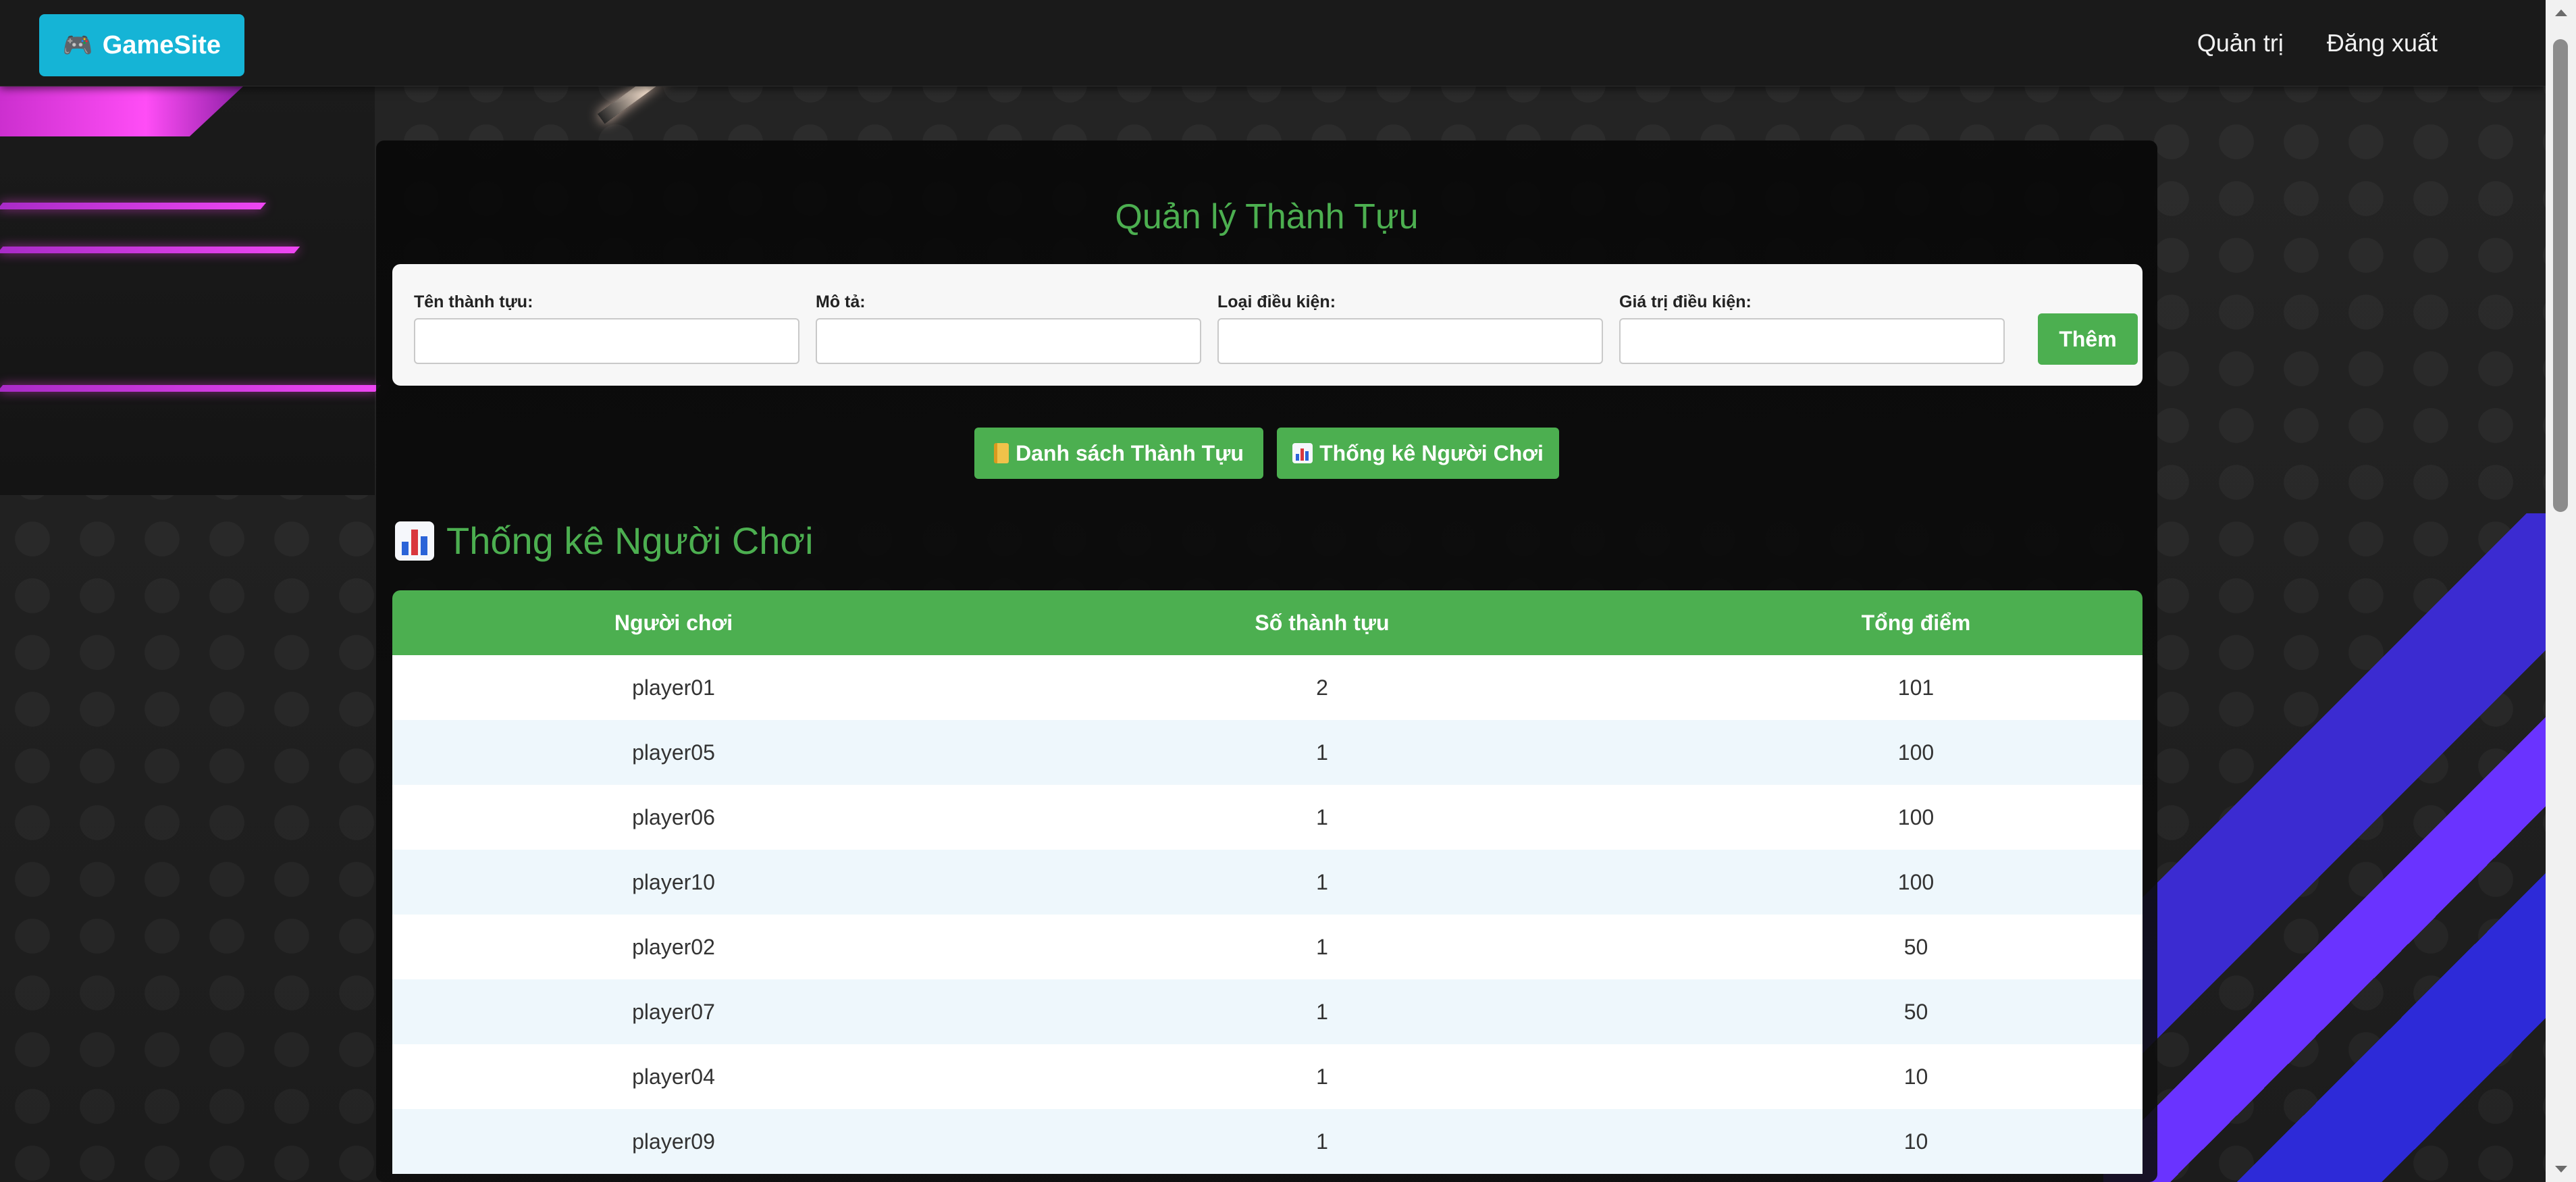  Describe the element at coordinates (630, 540) in the screenshot. I see `section-title-label: Thống kê Người Chơi` at that location.